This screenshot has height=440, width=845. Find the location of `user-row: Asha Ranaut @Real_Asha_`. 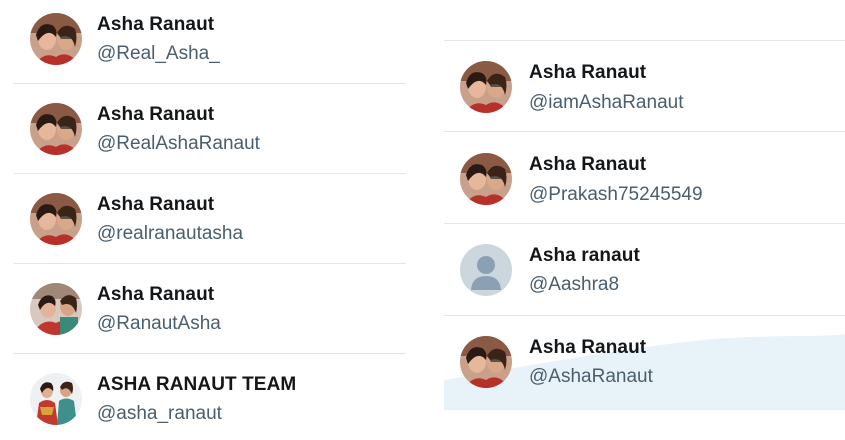

user-row: Asha Ranaut @Real_Asha_ is located at coordinates (210, 42).